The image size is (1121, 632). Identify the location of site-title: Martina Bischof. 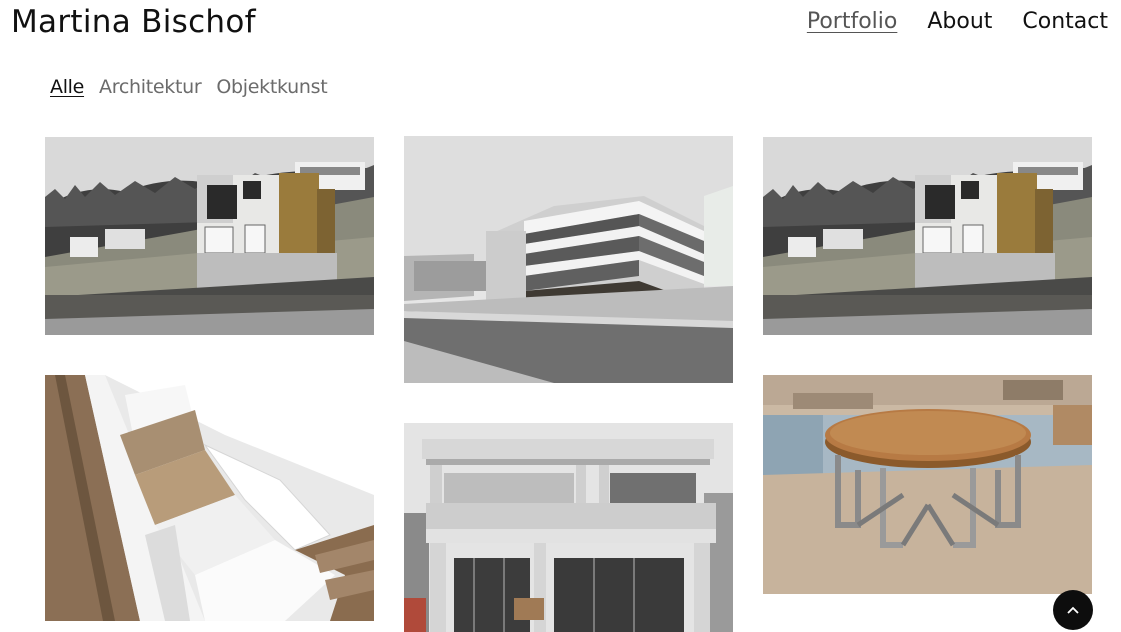
(133, 22).